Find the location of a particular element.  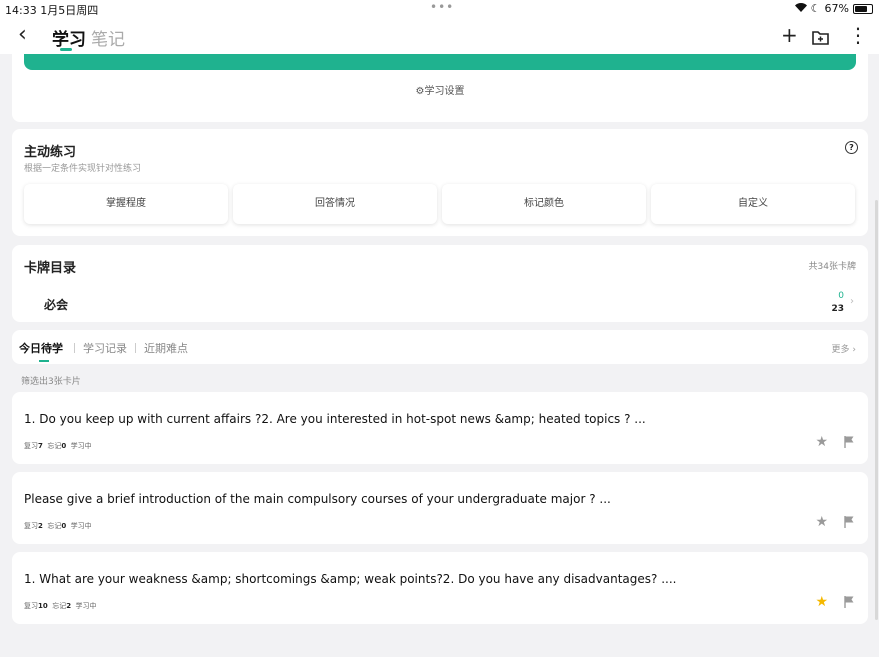

study-start-card: ⚙学习设置 is located at coordinates (440, 88).